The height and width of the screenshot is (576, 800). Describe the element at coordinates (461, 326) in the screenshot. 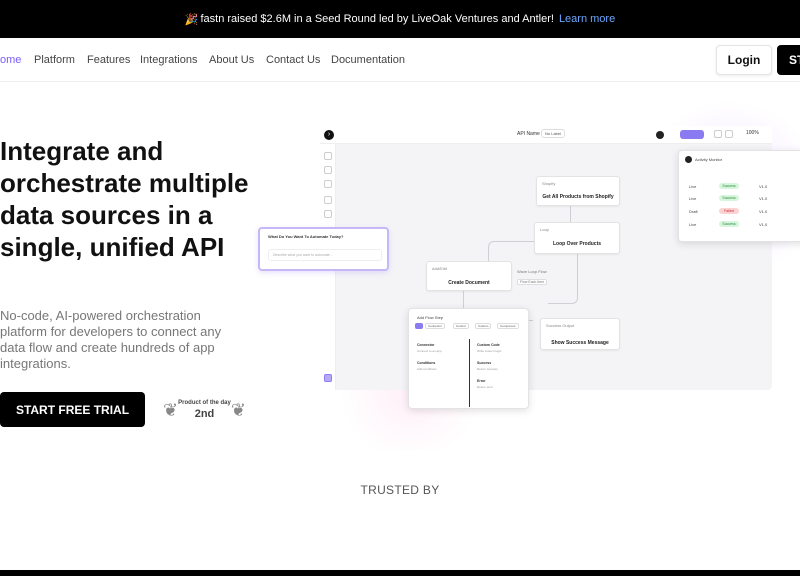

I see `chip: Control` at that location.